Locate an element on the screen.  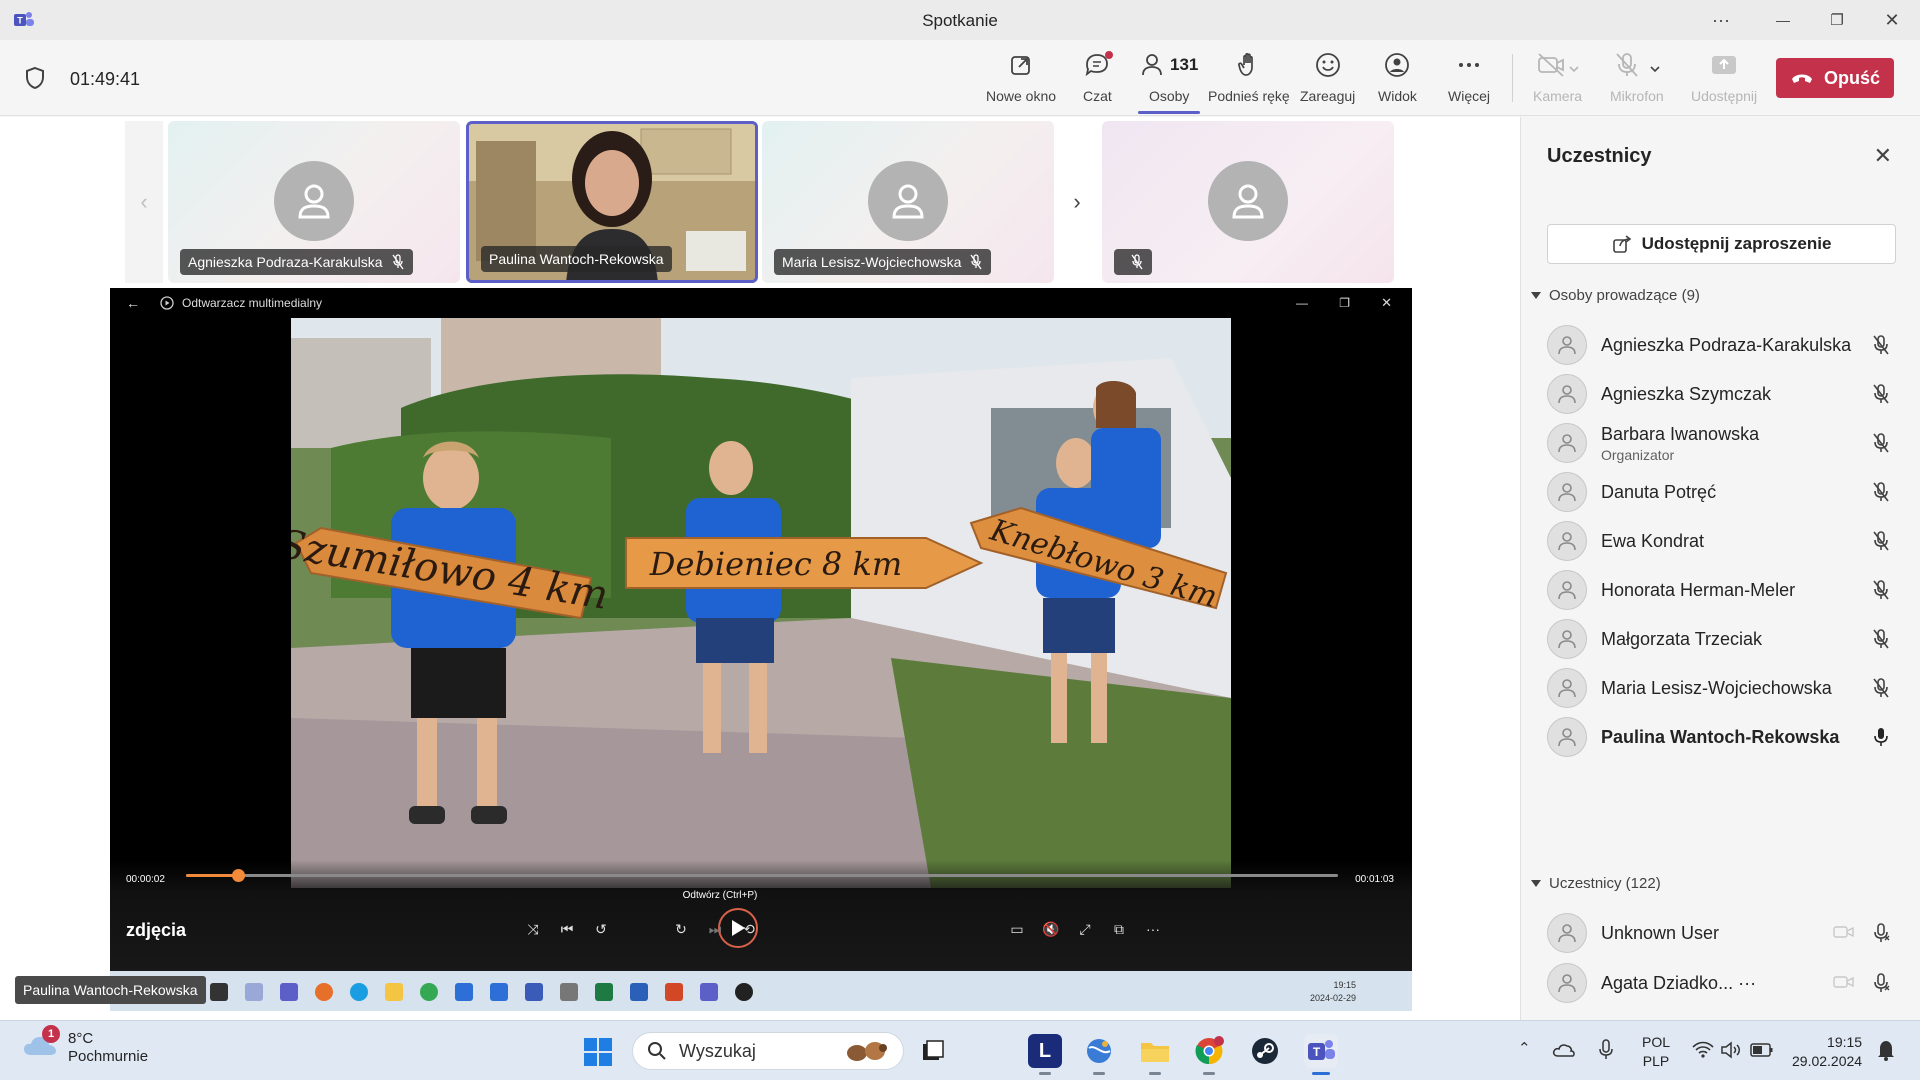
microphone-tray-icon is located at coordinates (1606, 1050).